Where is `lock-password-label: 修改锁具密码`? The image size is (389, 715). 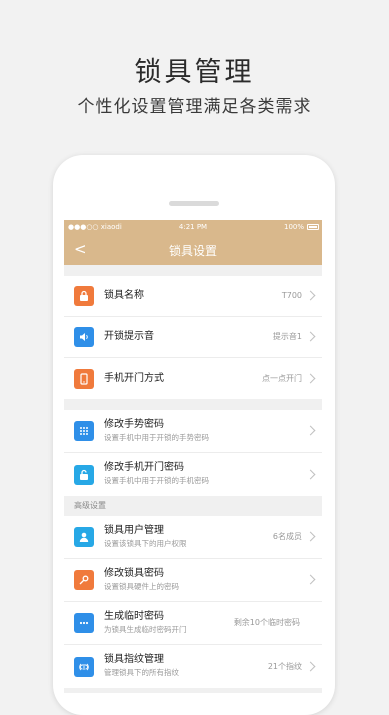
lock-password-label: 修改锁具密码 is located at coordinates (134, 573).